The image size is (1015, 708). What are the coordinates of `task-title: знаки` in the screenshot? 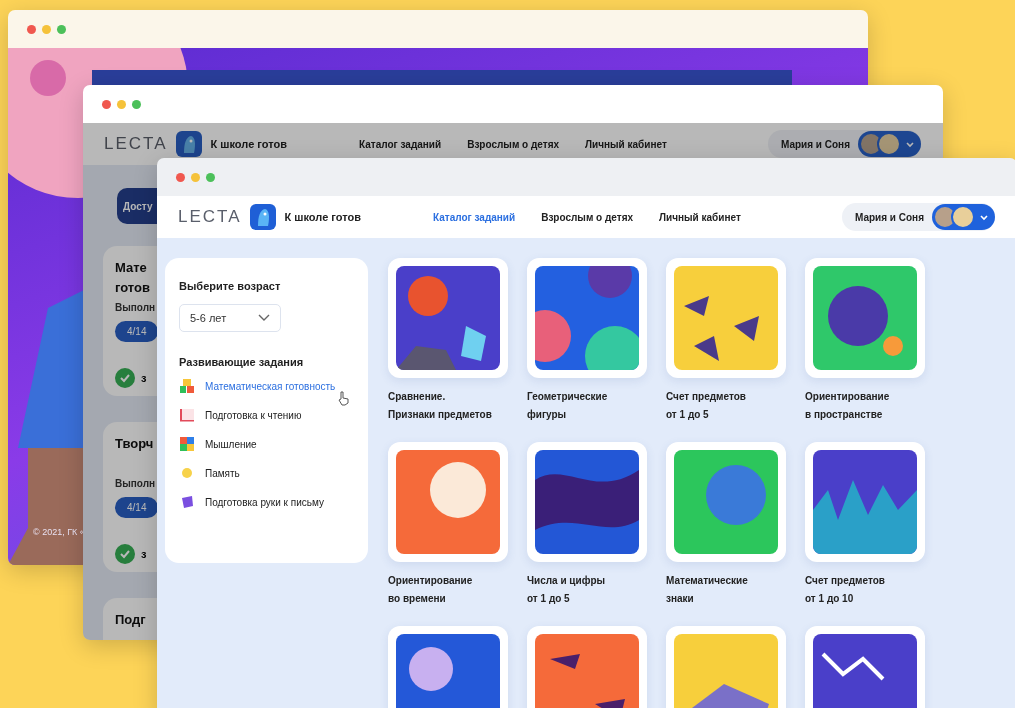 It's located at (726, 599).